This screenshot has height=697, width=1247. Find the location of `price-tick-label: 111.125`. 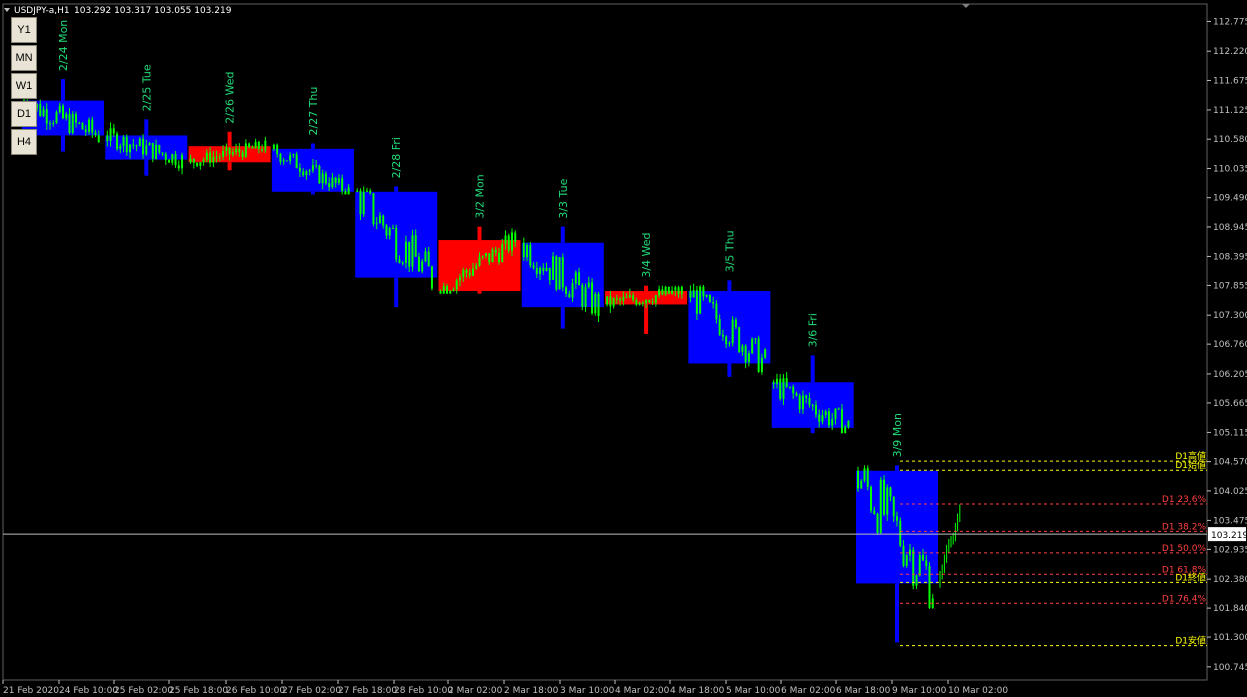

price-tick-label: 111.125 is located at coordinates (1230, 111).